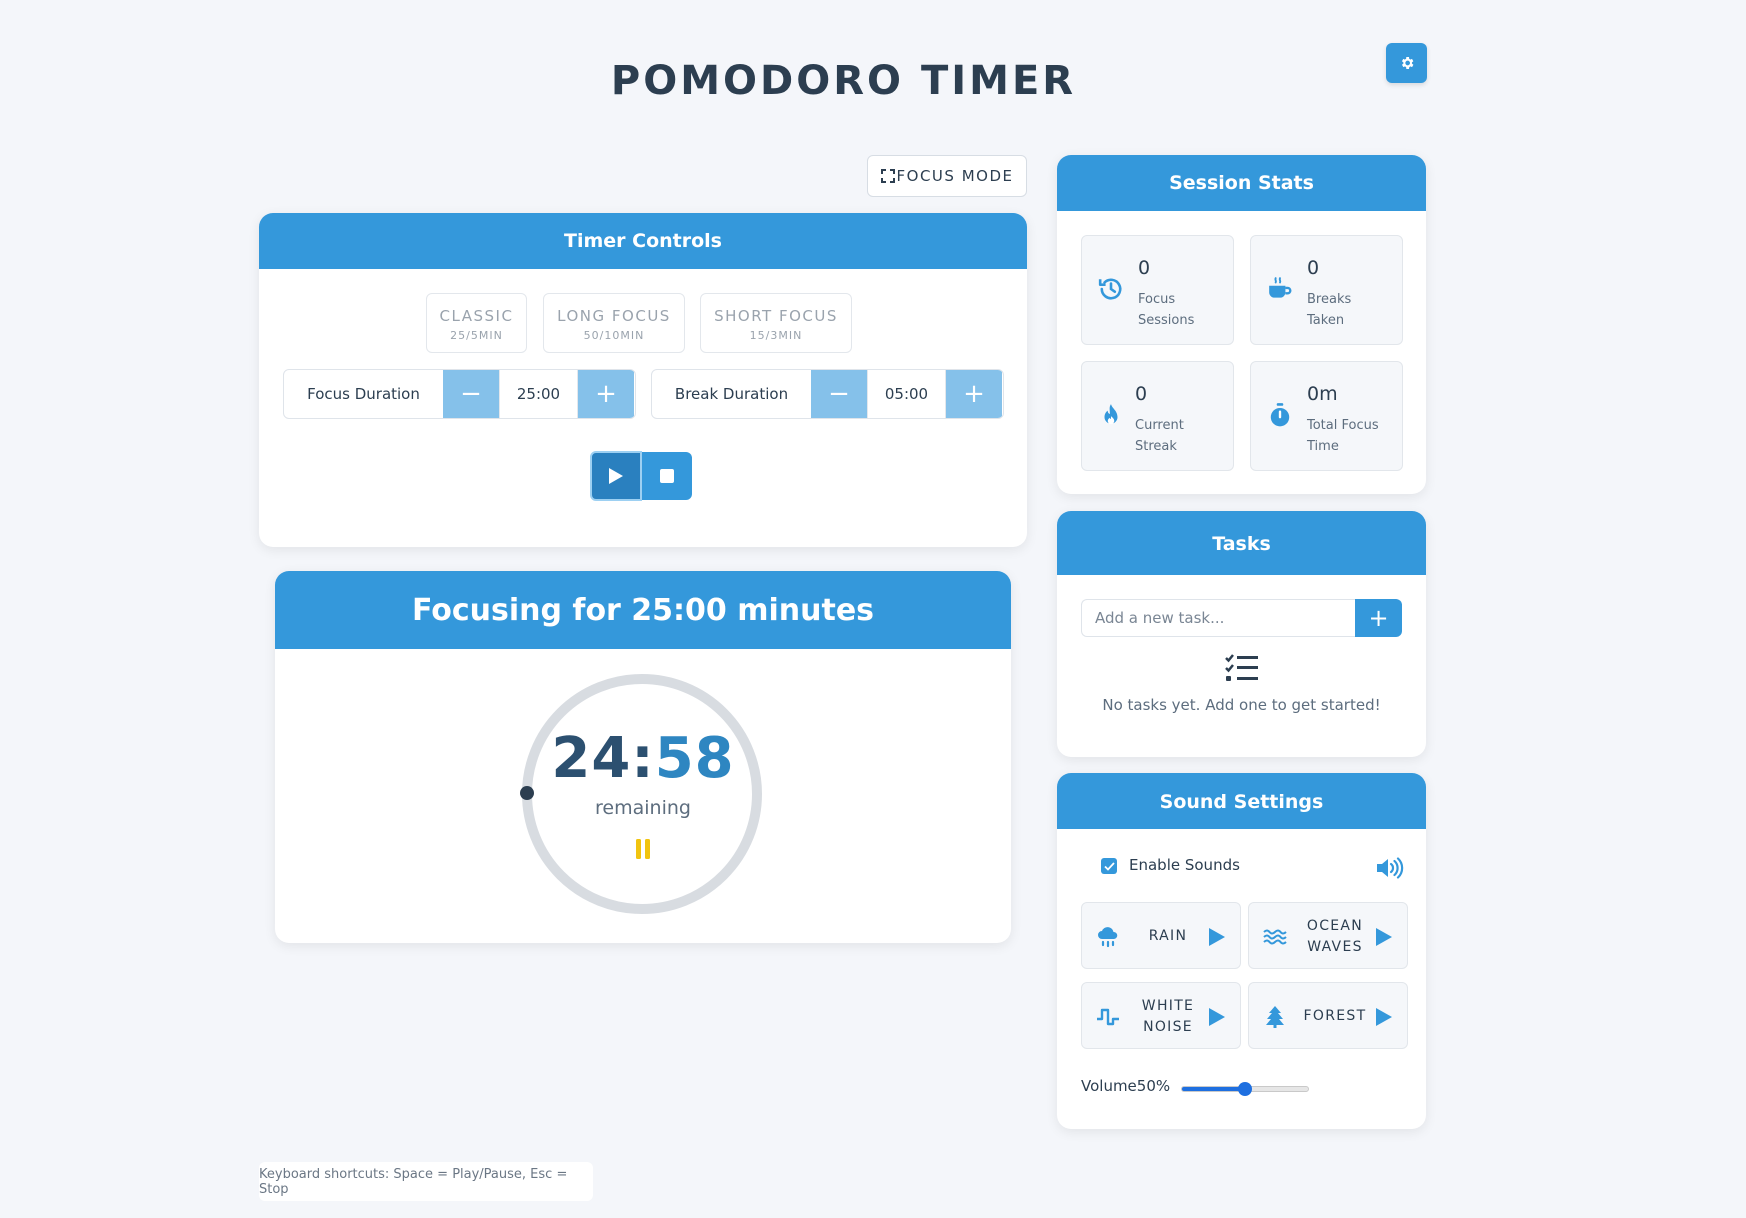 The height and width of the screenshot is (1218, 1746). I want to click on preset-sub: 50/10MIN, so click(614, 335).